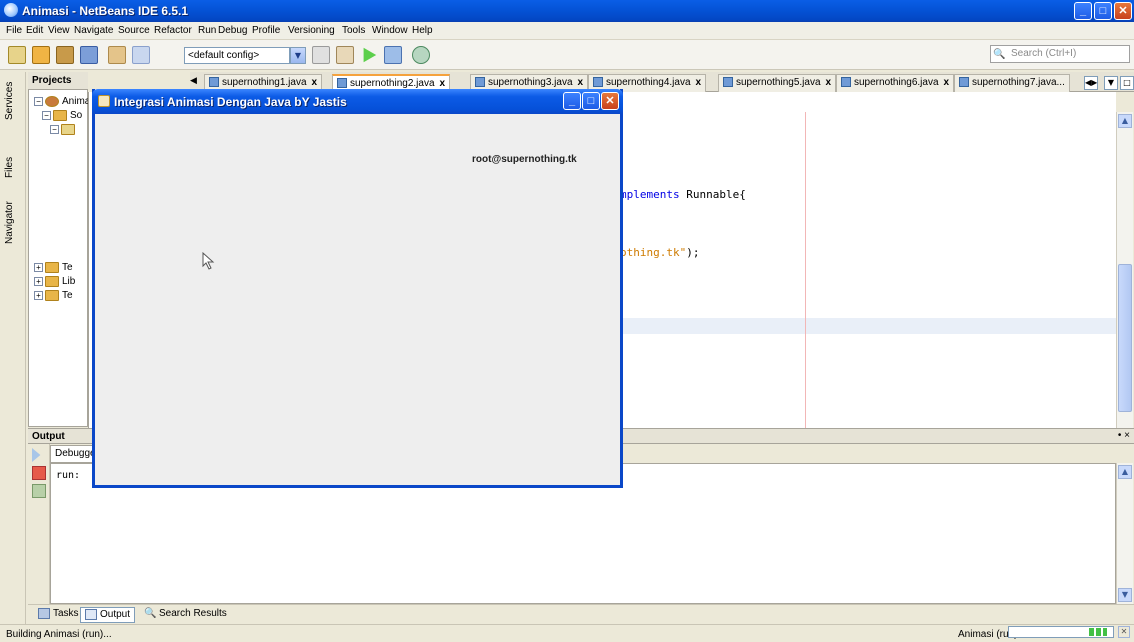 The image size is (1134, 642). What do you see at coordinates (1103, 11) in the screenshot?
I see `maximize-button: □` at bounding box center [1103, 11].